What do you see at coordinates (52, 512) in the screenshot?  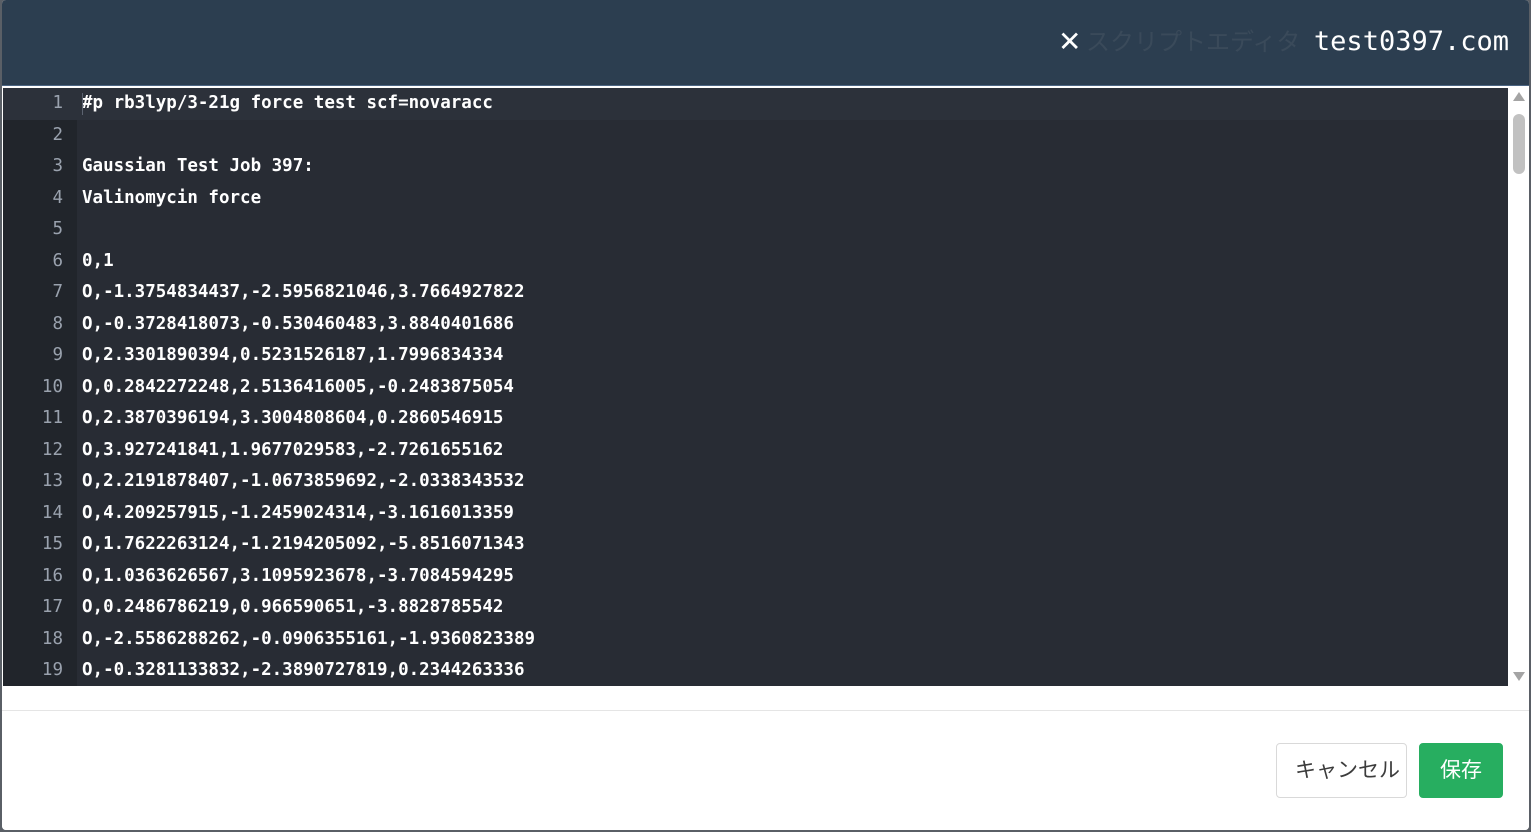 I see `line-number: 14` at bounding box center [52, 512].